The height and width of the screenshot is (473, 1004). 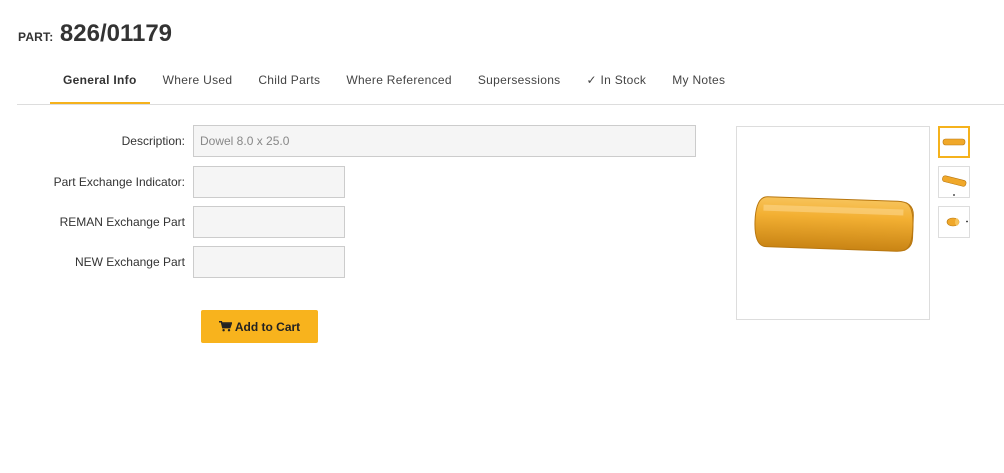 What do you see at coordinates (289, 82) in the screenshot?
I see `tab-child-parts: Child Parts` at bounding box center [289, 82].